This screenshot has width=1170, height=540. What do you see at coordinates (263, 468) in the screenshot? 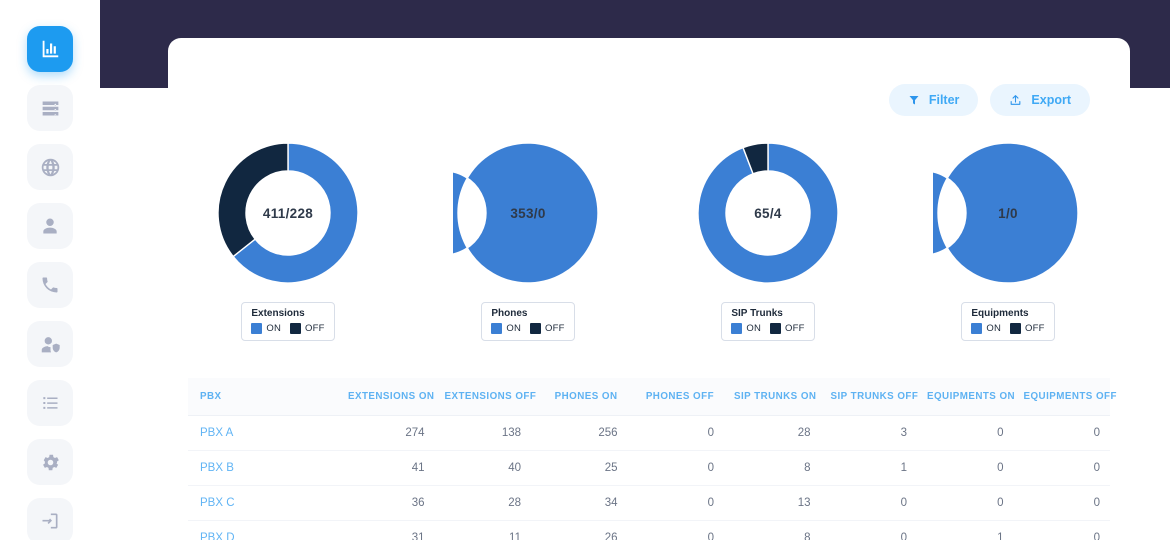
I see `pbx-name-link: PBX B` at bounding box center [263, 468].